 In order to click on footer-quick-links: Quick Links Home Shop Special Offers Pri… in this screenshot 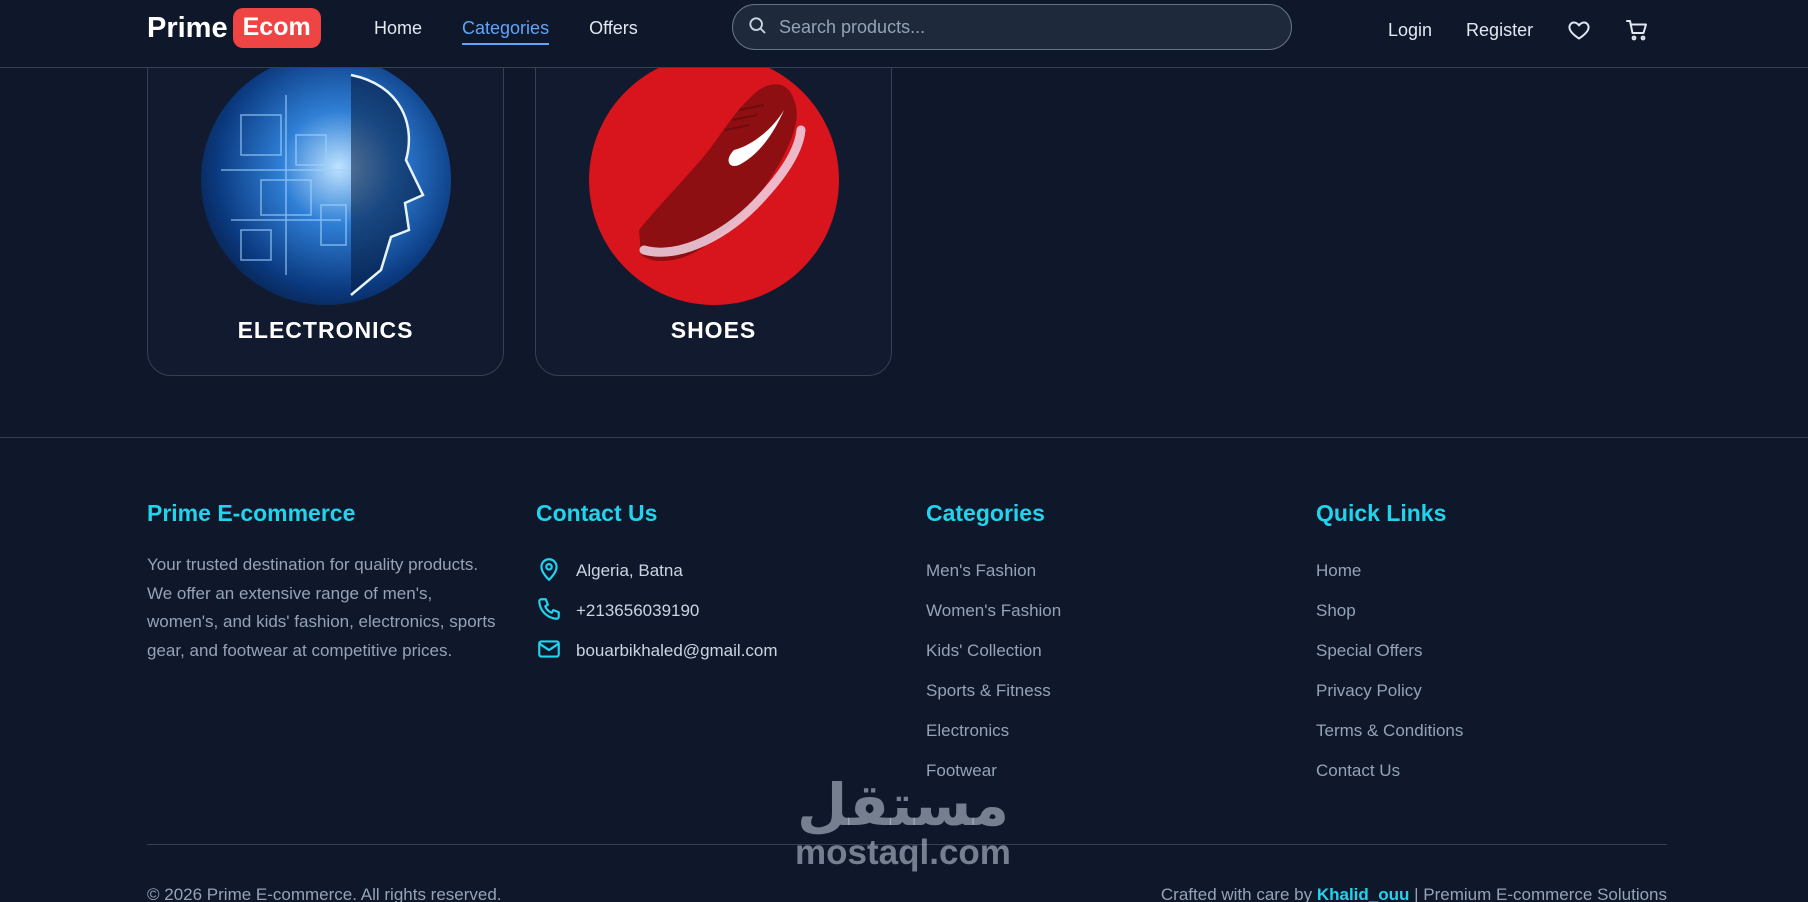, I will do `click(1389, 645)`.